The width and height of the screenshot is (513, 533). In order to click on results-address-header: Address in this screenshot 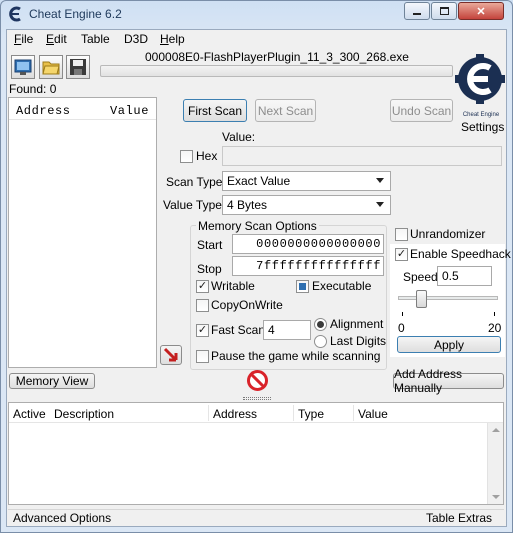, I will do `click(43, 111)`.